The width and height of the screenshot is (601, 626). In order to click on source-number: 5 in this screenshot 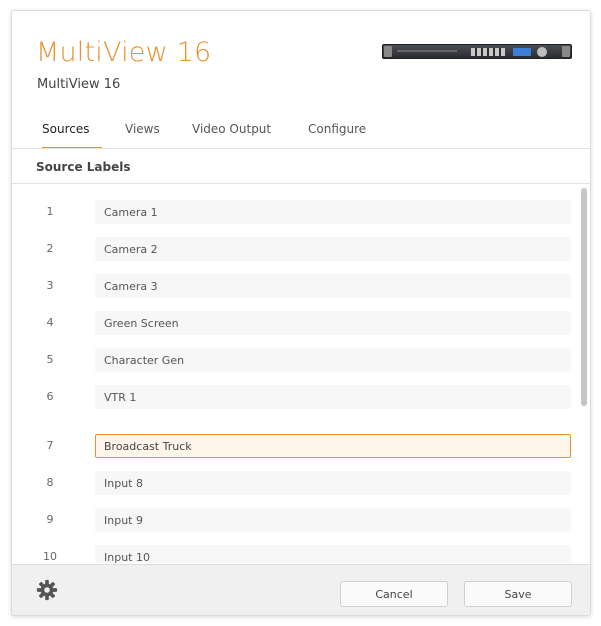, I will do `click(50, 359)`.